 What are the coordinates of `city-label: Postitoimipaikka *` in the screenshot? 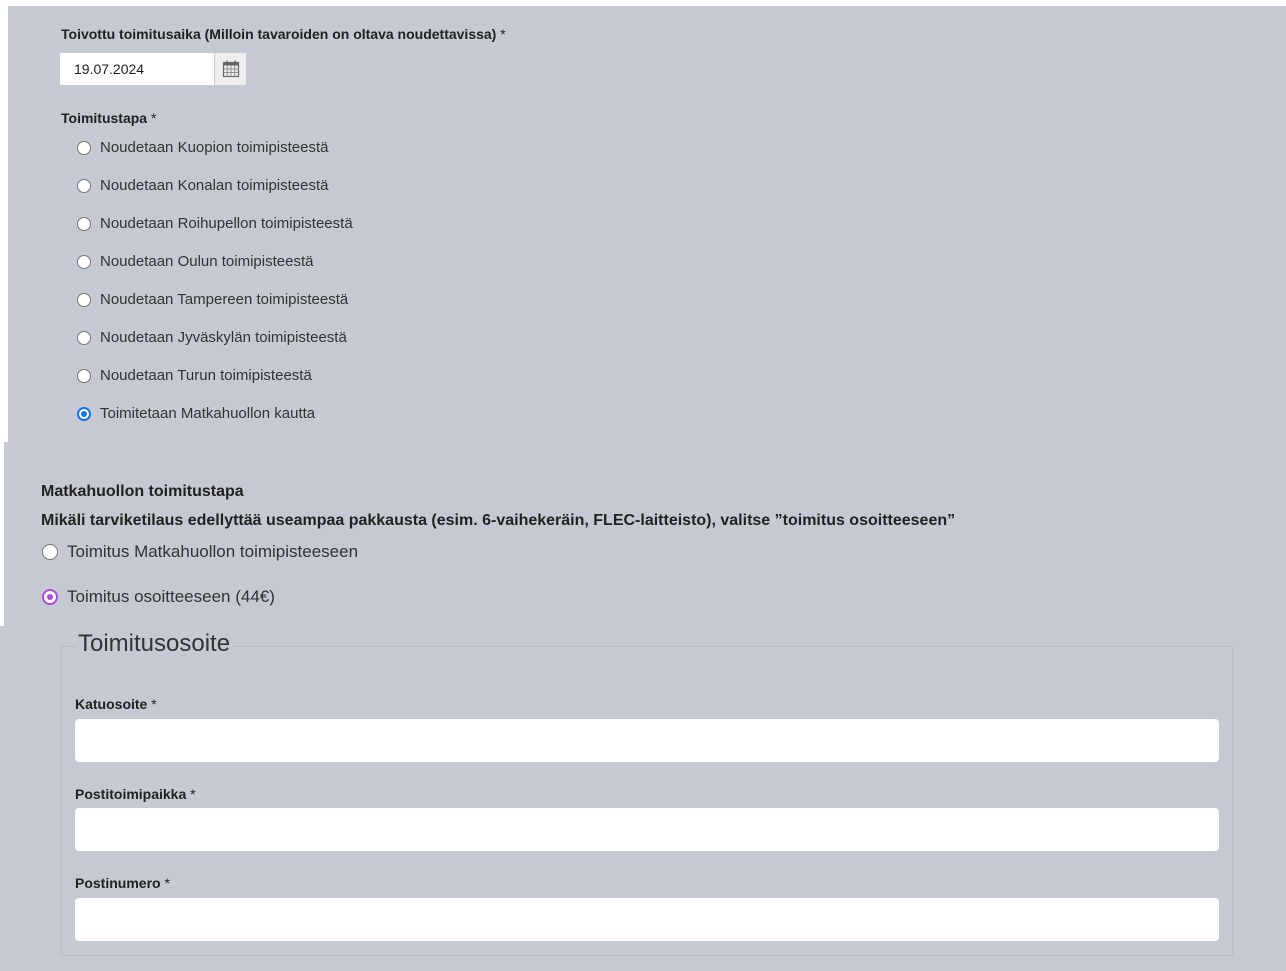 It's located at (135, 794).